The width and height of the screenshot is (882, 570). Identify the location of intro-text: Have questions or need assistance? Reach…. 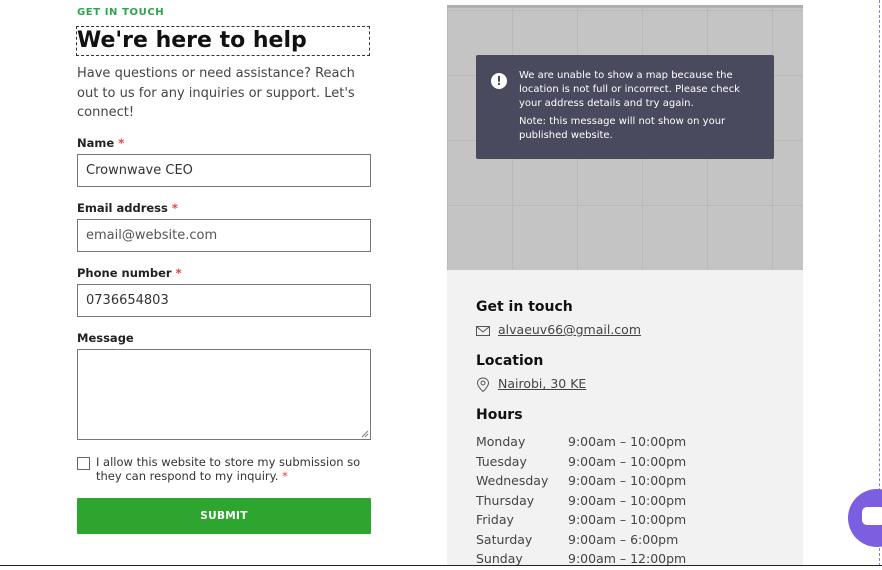
(216, 93).